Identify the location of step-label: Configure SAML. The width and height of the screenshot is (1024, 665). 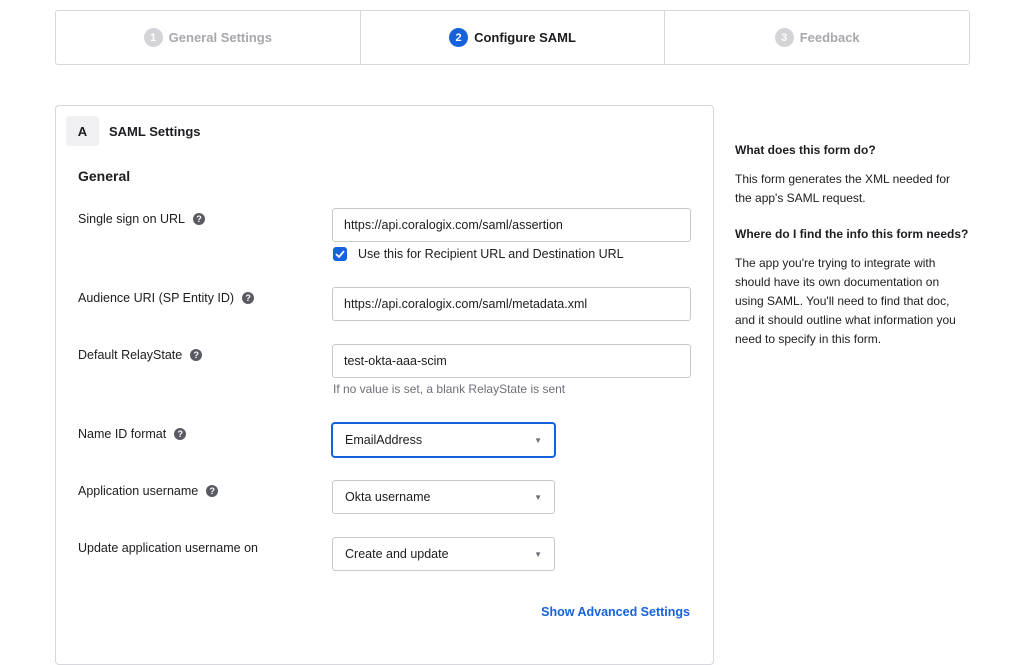
(525, 37).